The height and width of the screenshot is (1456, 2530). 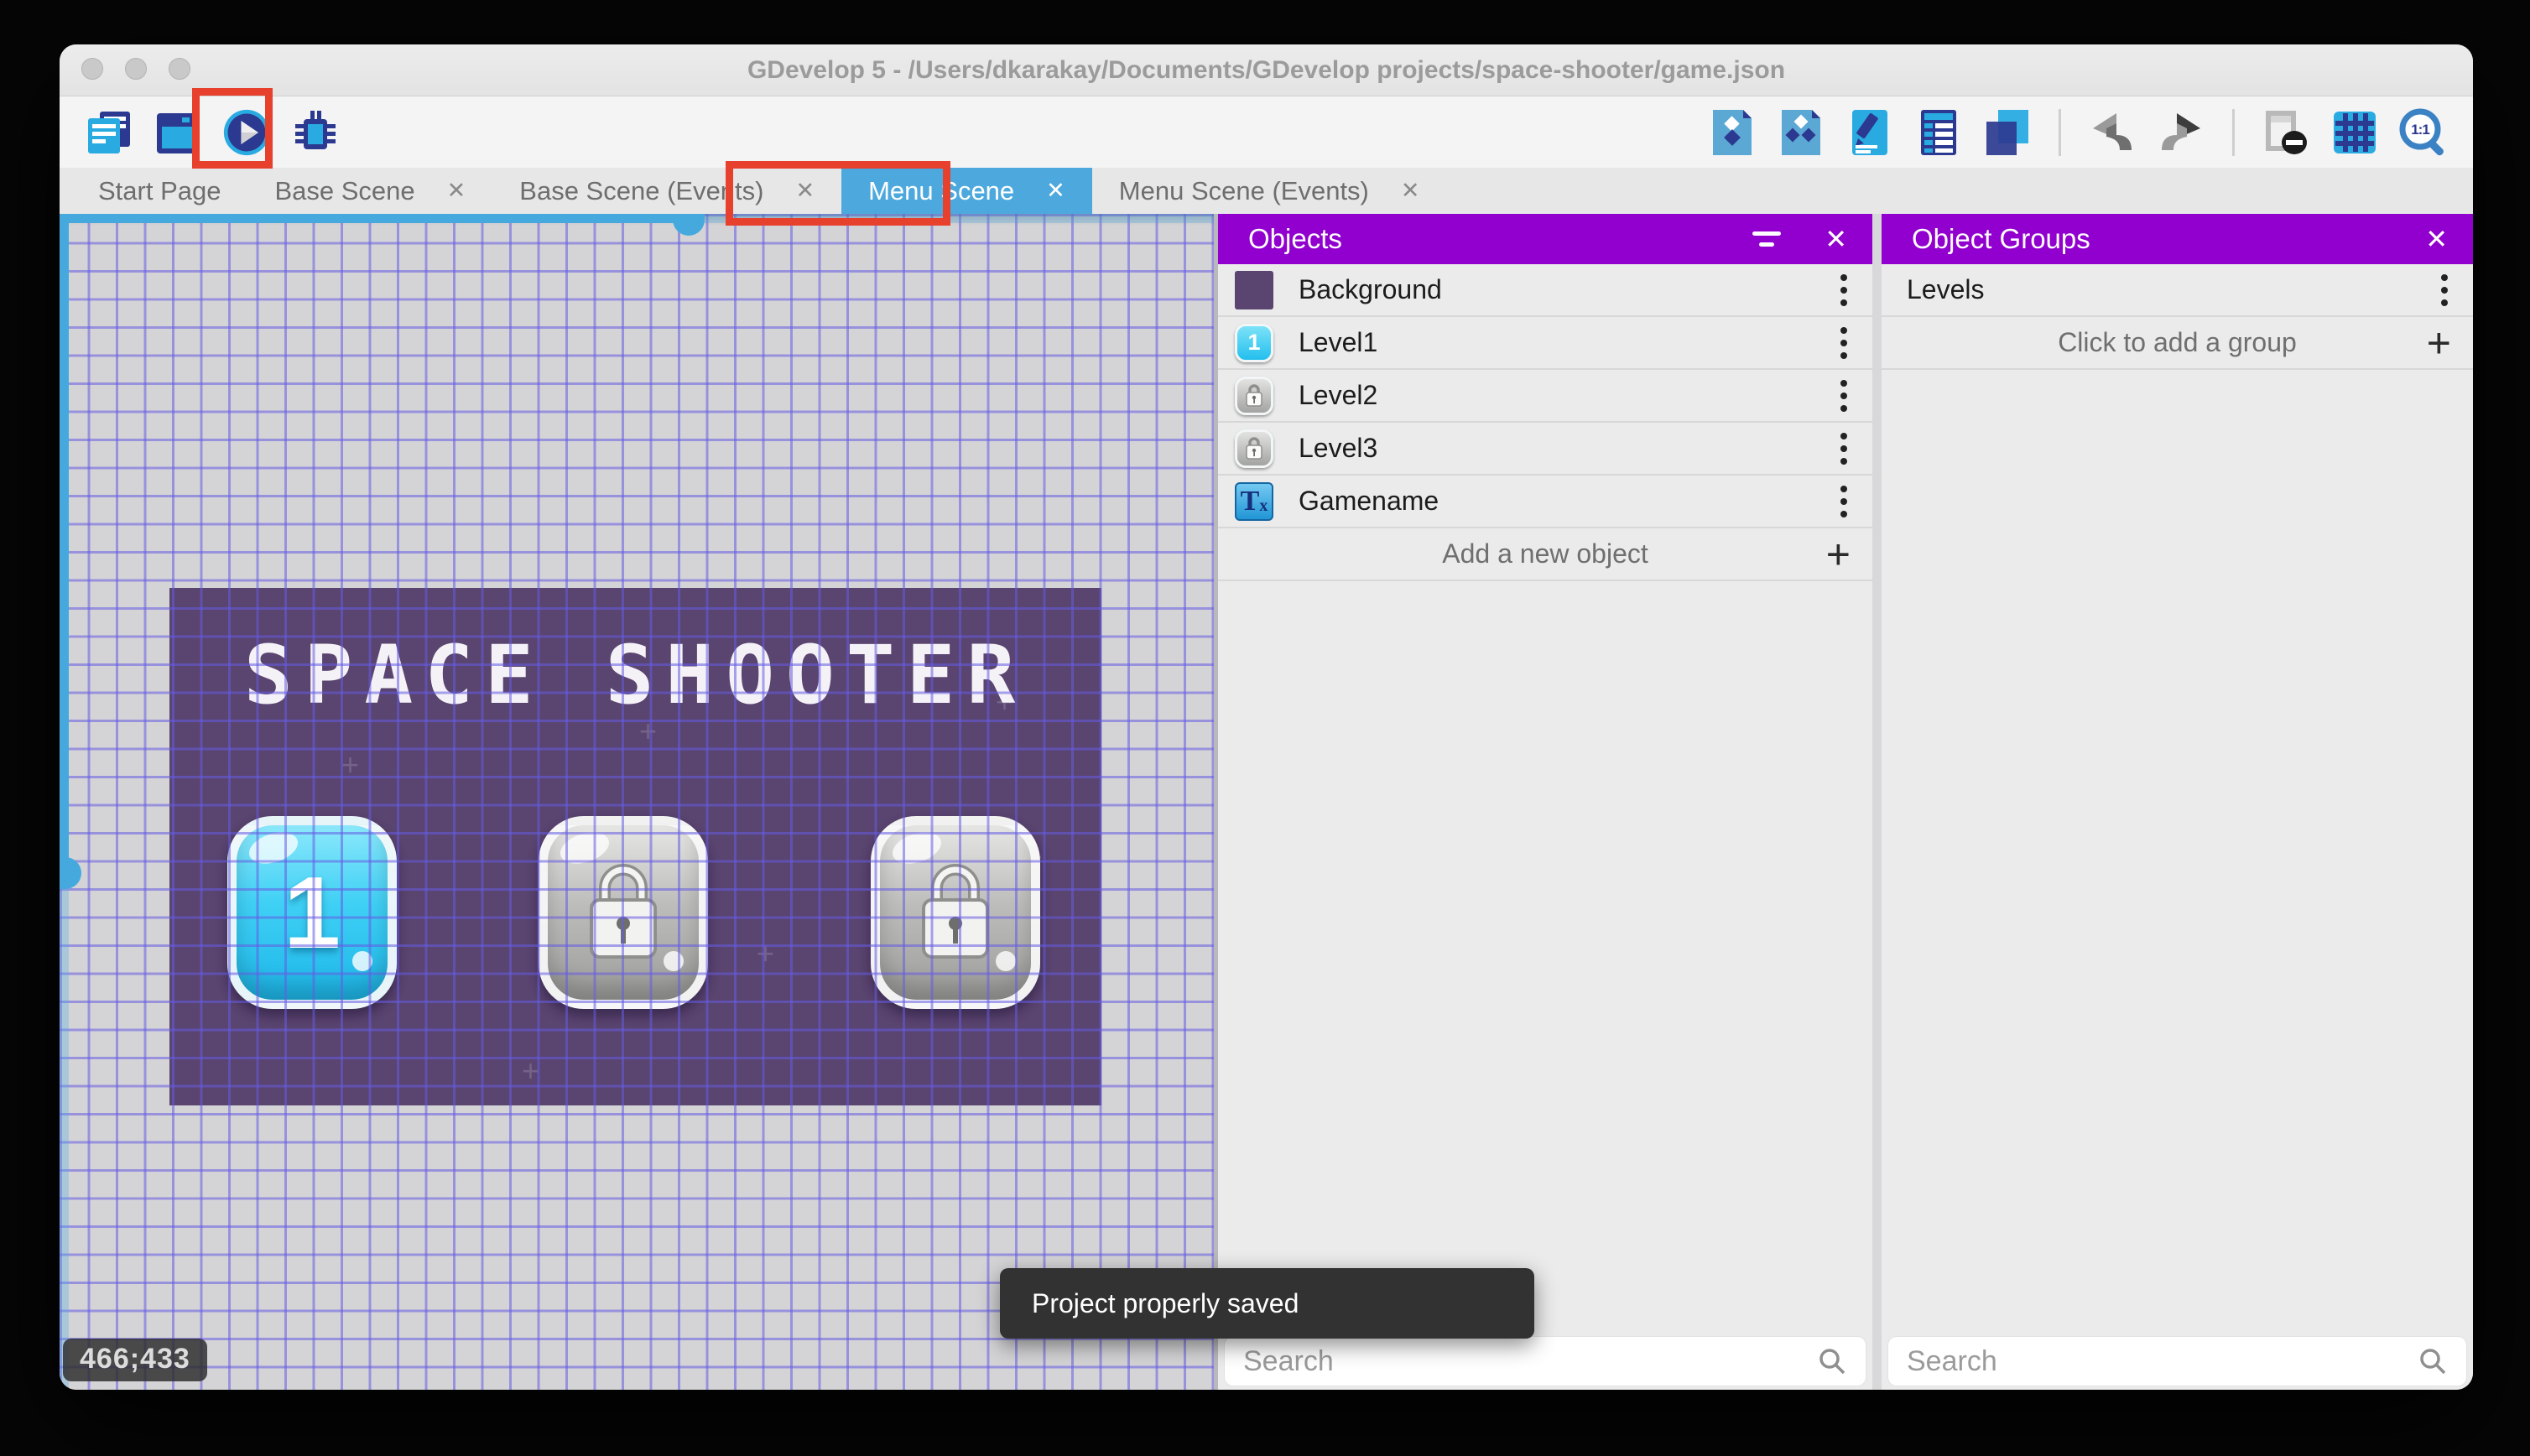 What do you see at coordinates (2444, 290) in the screenshot?
I see `group-menu-icon` at bounding box center [2444, 290].